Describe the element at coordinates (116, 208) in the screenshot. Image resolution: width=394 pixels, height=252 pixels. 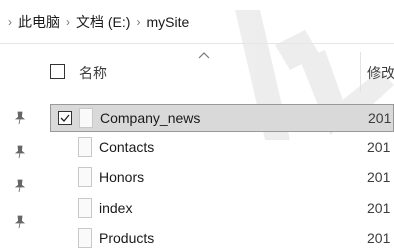
I see `file-name: index` at that location.